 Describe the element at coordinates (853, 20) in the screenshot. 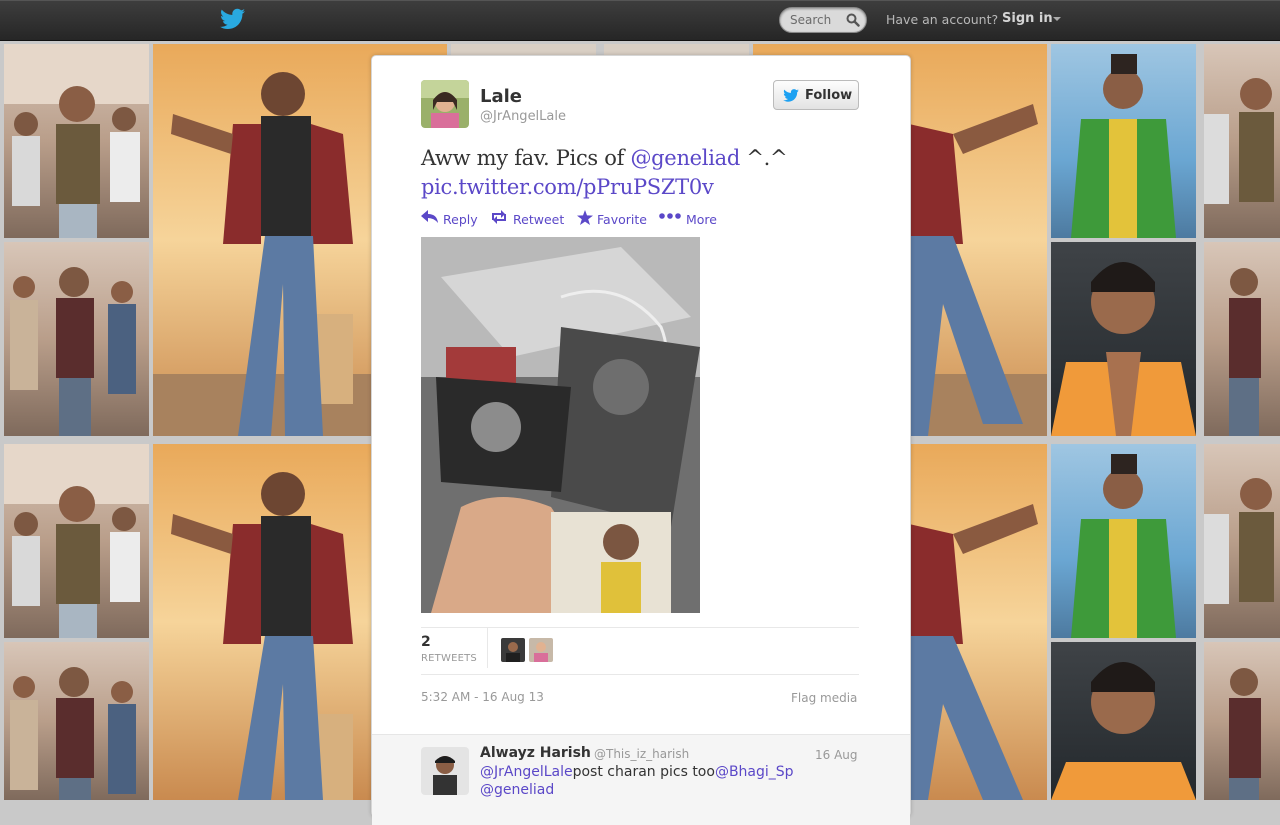

I see `search-icon` at that location.